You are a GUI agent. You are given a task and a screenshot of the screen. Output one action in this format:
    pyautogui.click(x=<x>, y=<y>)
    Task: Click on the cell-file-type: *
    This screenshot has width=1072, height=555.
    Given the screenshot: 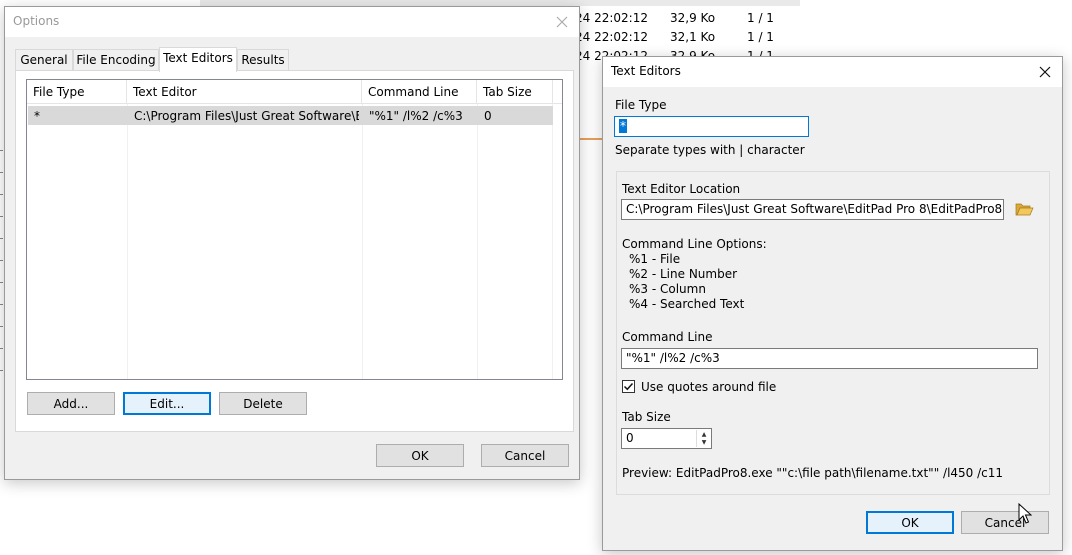 What is the action you would take?
    pyautogui.click(x=37, y=116)
    